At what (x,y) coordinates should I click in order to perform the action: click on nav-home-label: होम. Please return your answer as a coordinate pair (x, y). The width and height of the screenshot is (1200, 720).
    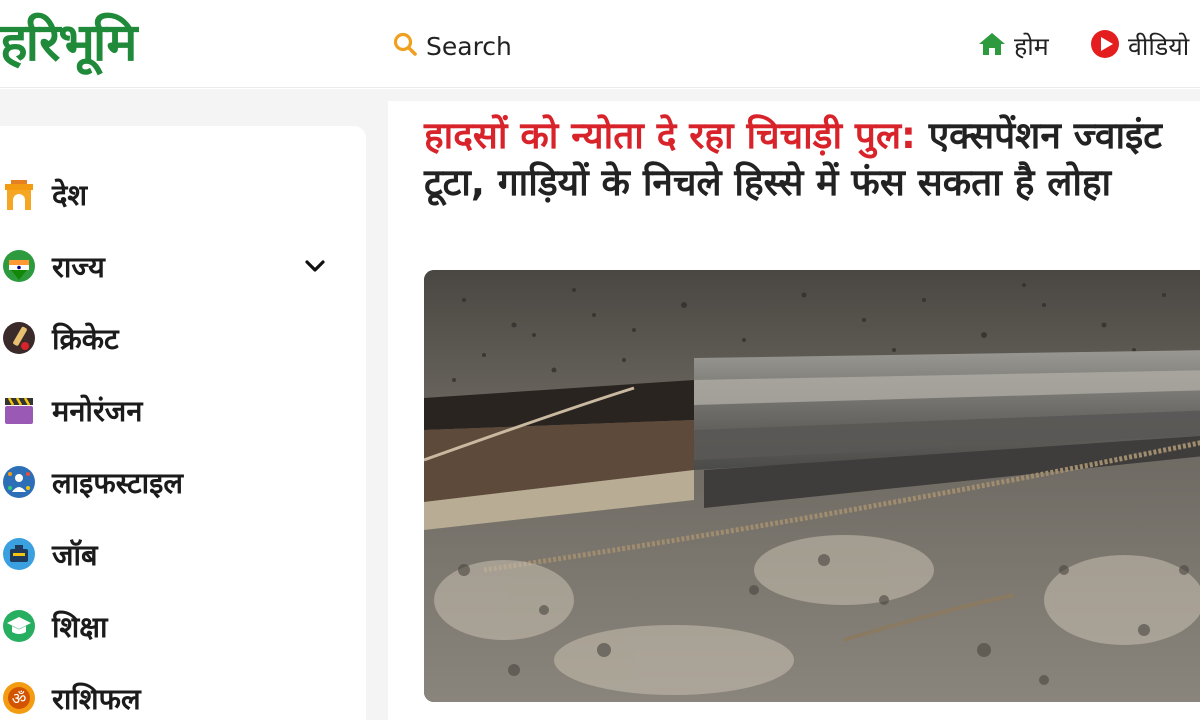
    Looking at the image, I should click on (1031, 46).